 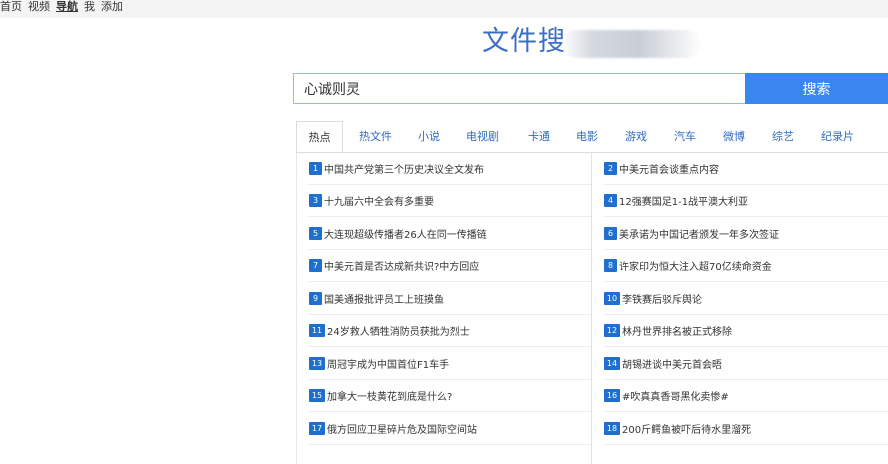 What do you see at coordinates (482, 136) in the screenshot?
I see `tab-tv-series: 电视剧` at bounding box center [482, 136].